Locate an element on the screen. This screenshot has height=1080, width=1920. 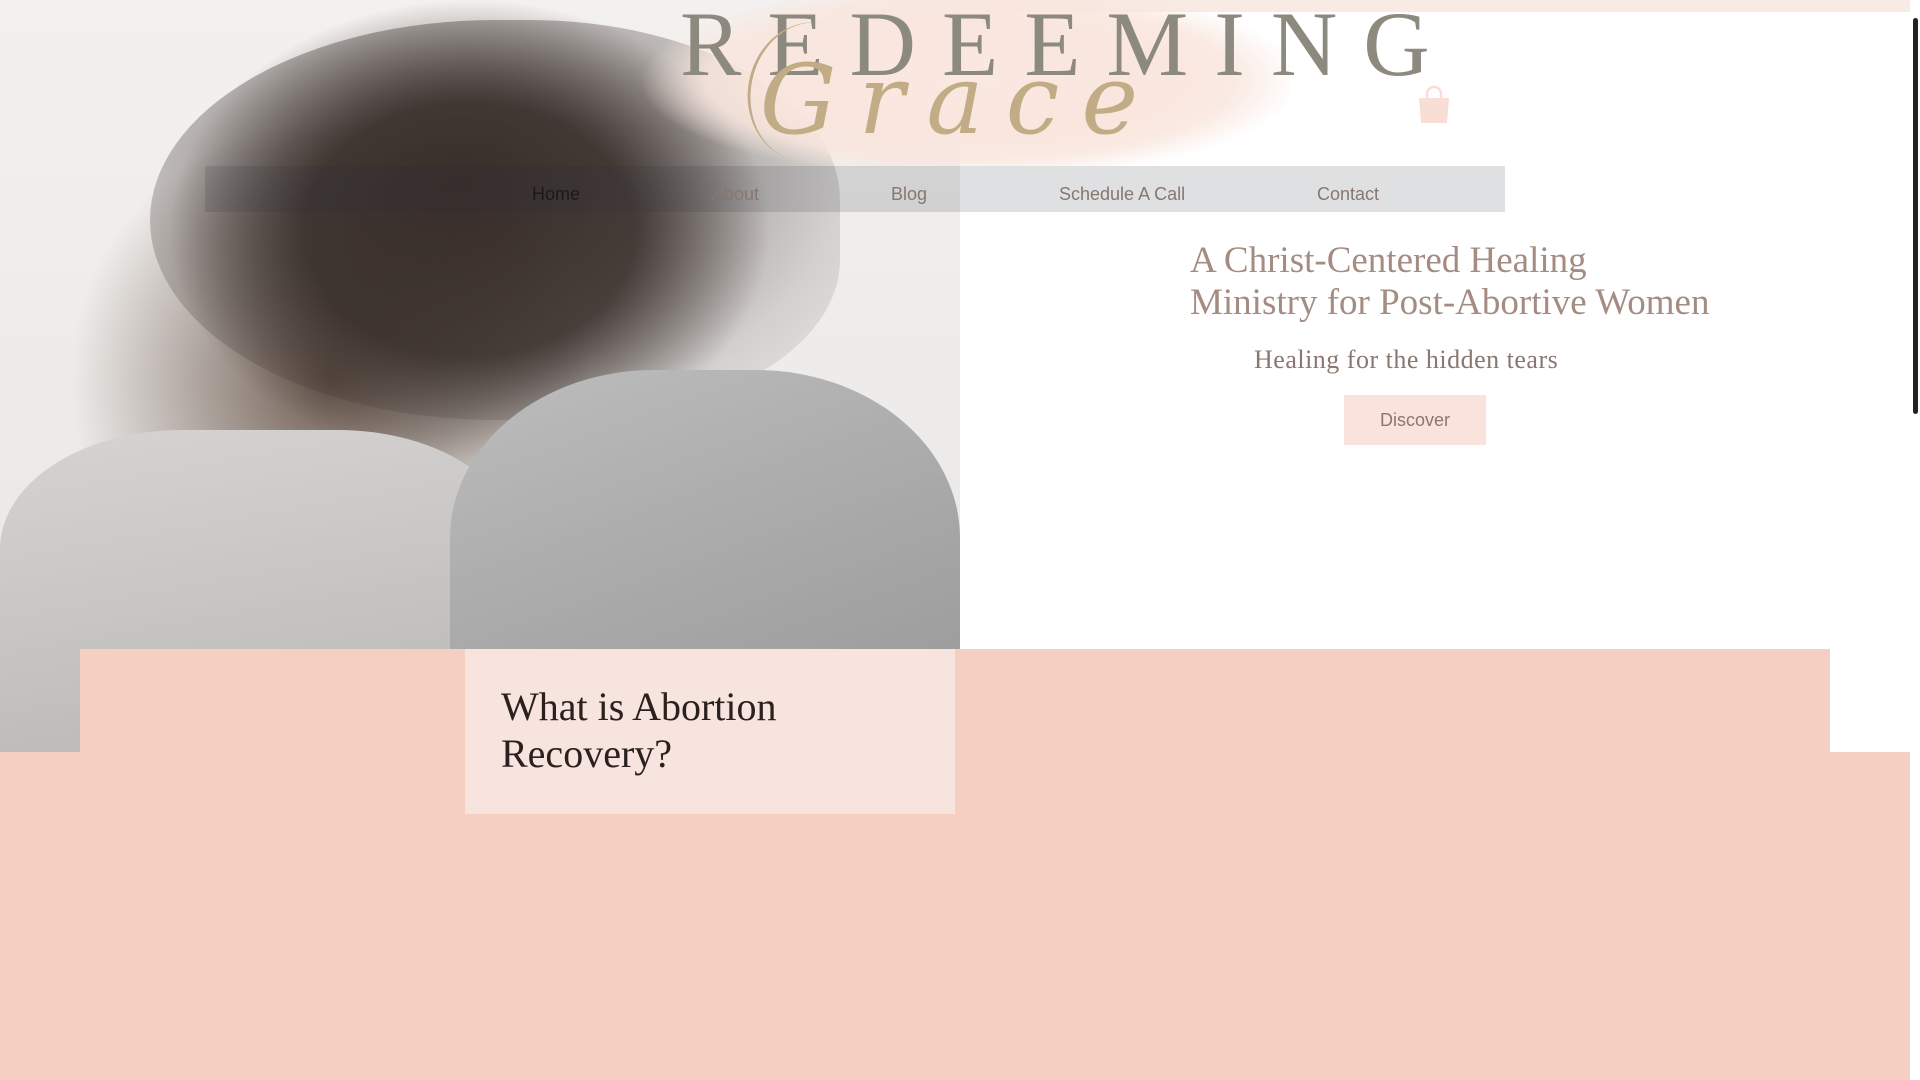
nav-item-home: Home is located at coordinates (556, 194).